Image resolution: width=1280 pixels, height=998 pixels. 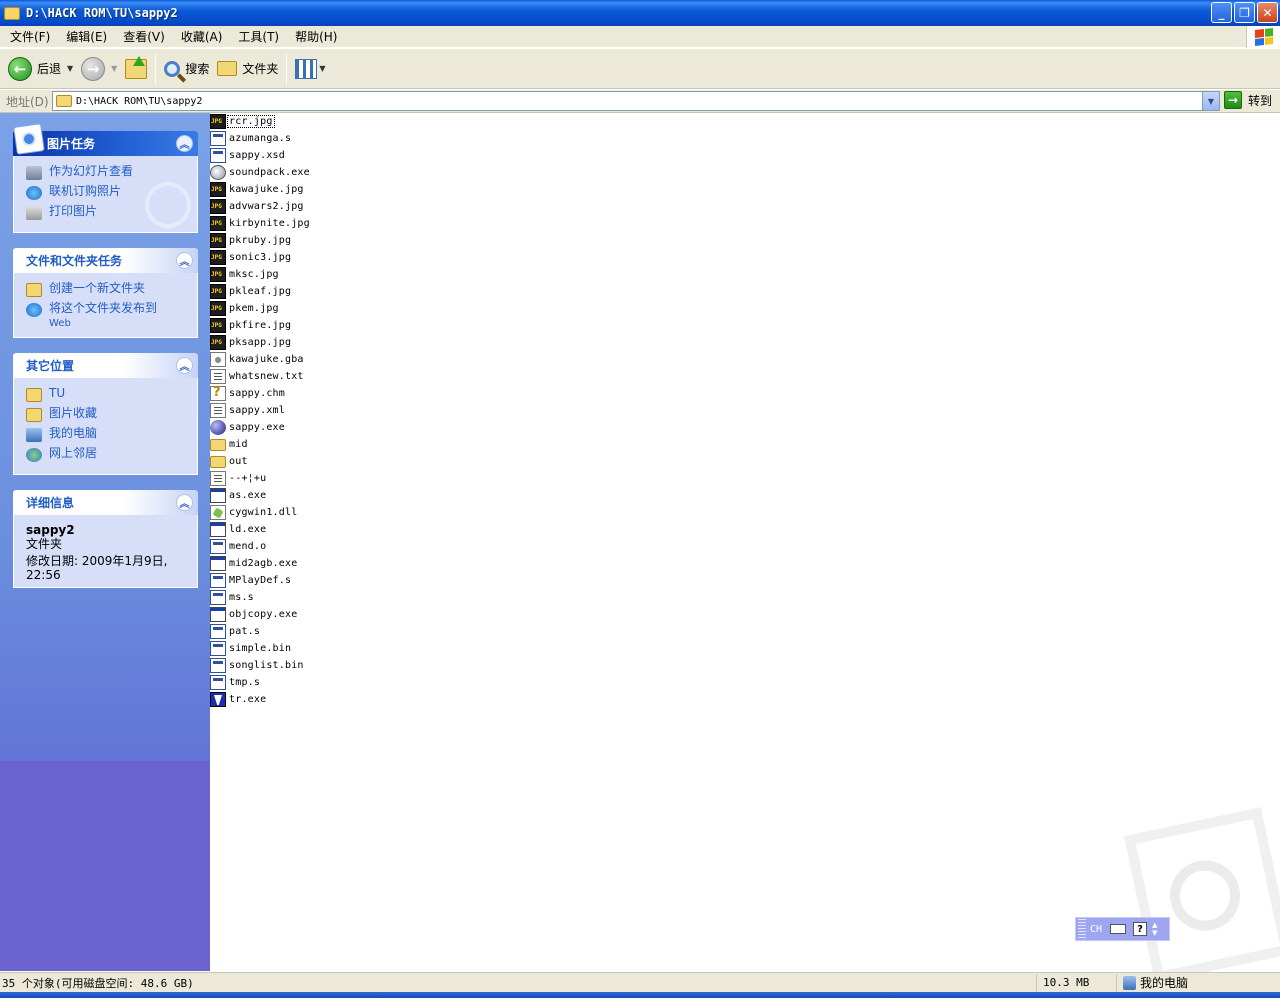 I want to click on file-item: ms.s, so click(x=232, y=597).